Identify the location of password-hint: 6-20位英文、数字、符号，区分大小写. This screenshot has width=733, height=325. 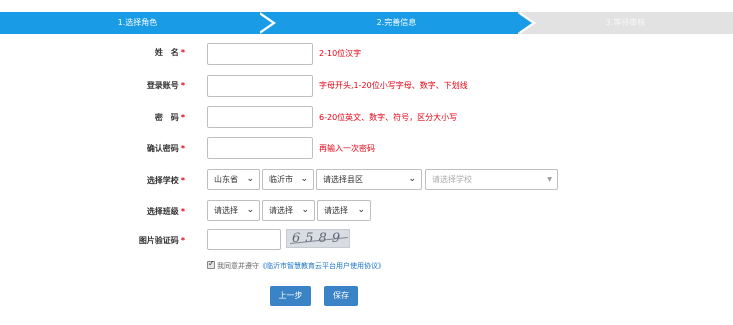
(388, 117).